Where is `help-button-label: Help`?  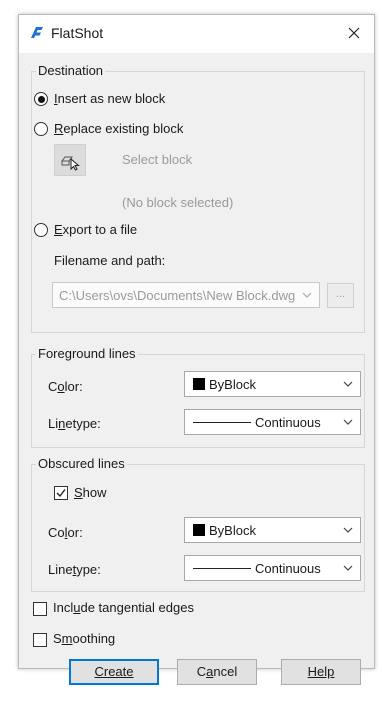 help-button-label: Help is located at coordinates (321, 671).